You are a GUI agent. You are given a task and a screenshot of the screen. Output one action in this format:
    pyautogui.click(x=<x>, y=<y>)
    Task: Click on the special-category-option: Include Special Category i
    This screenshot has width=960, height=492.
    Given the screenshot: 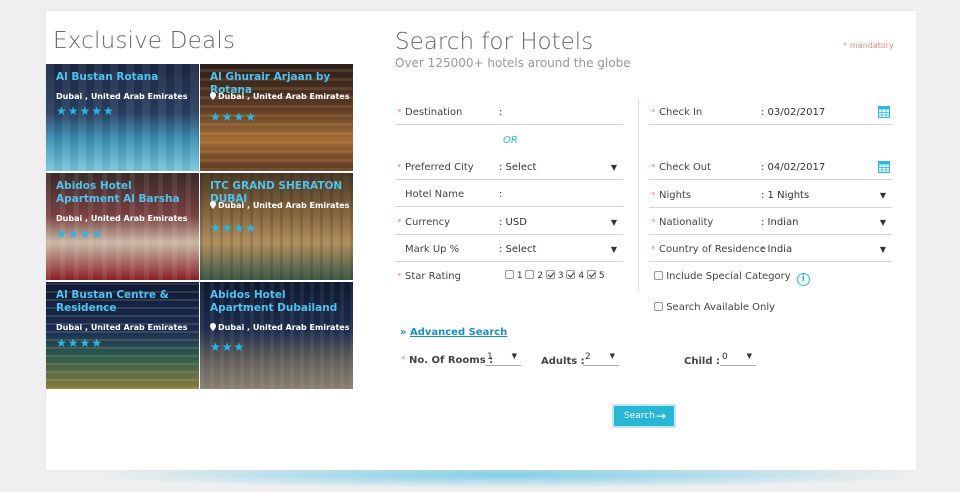 What is the action you would take?
    pyautogui.click(x=770, y=279)
    